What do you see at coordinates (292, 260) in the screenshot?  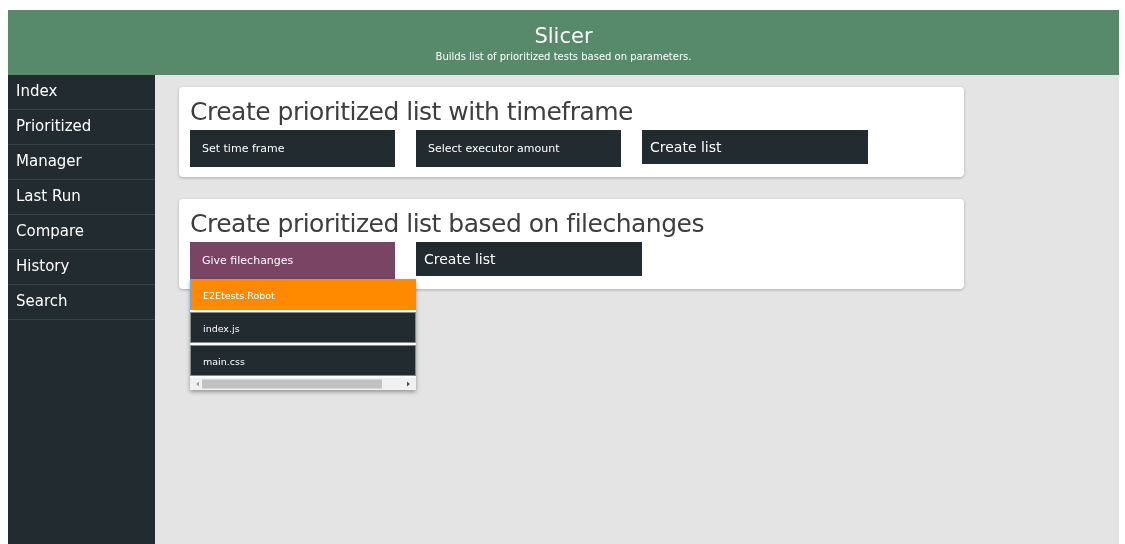 I see `dropdown-button: Give filechanges` at bounding box center [292, 260].